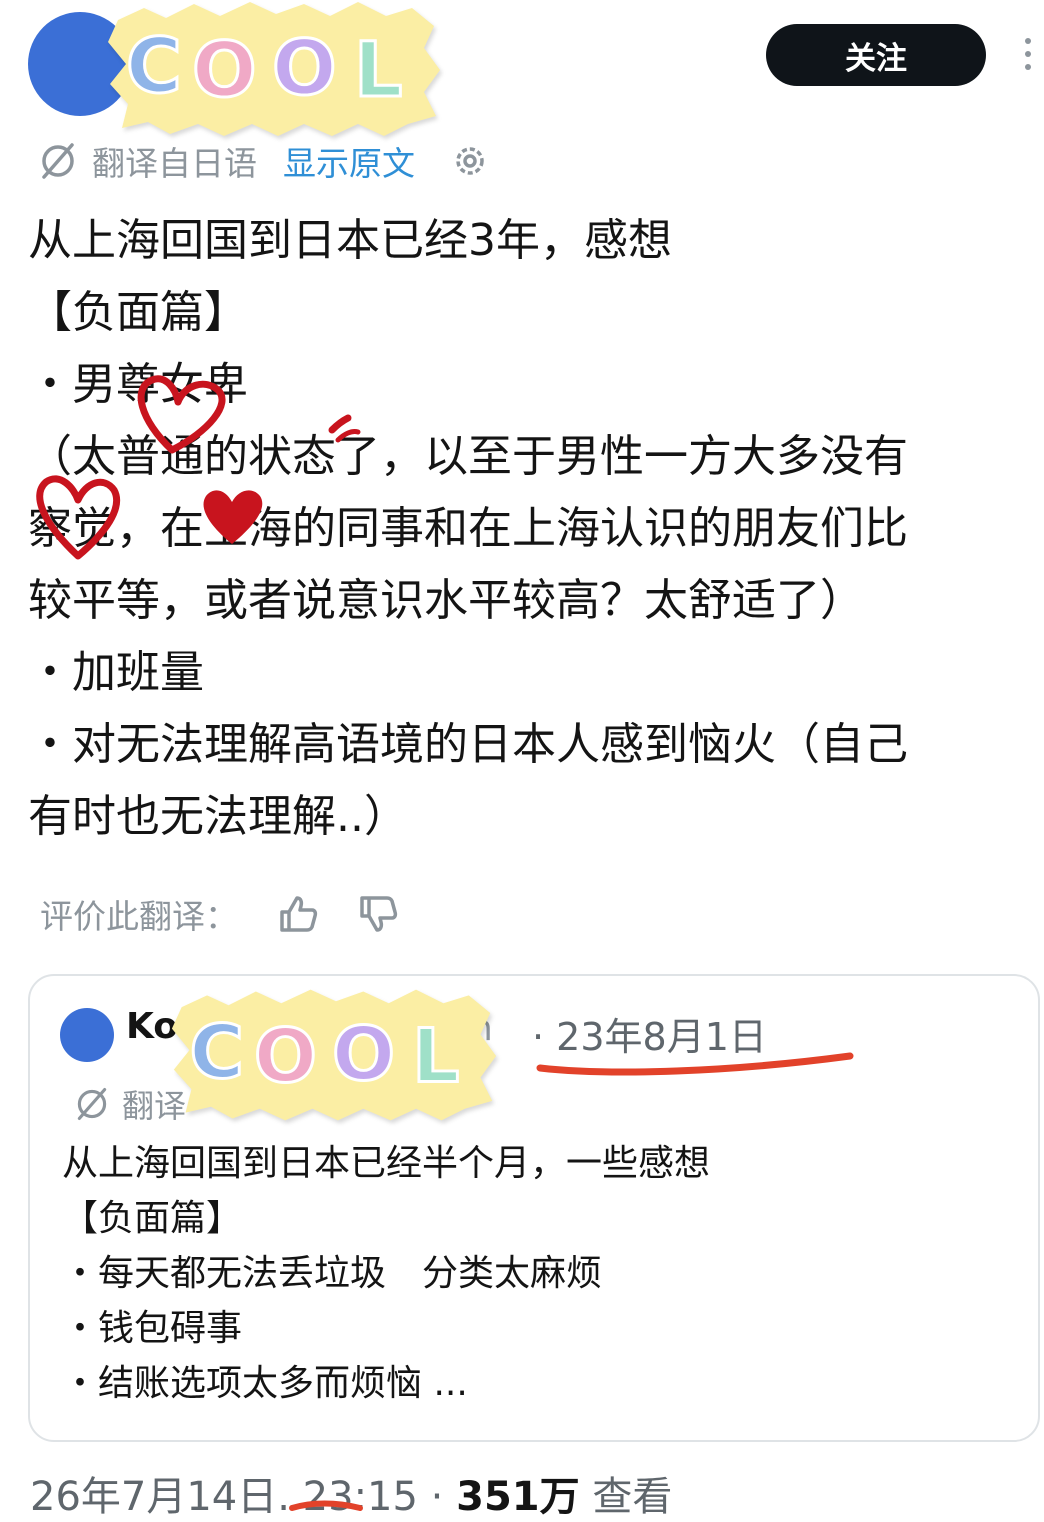 The image size is (1044, 1522). I want to click on quoted-line: ・每天都无法丢垃圾 分类太麻烦, so click(332, 1273).